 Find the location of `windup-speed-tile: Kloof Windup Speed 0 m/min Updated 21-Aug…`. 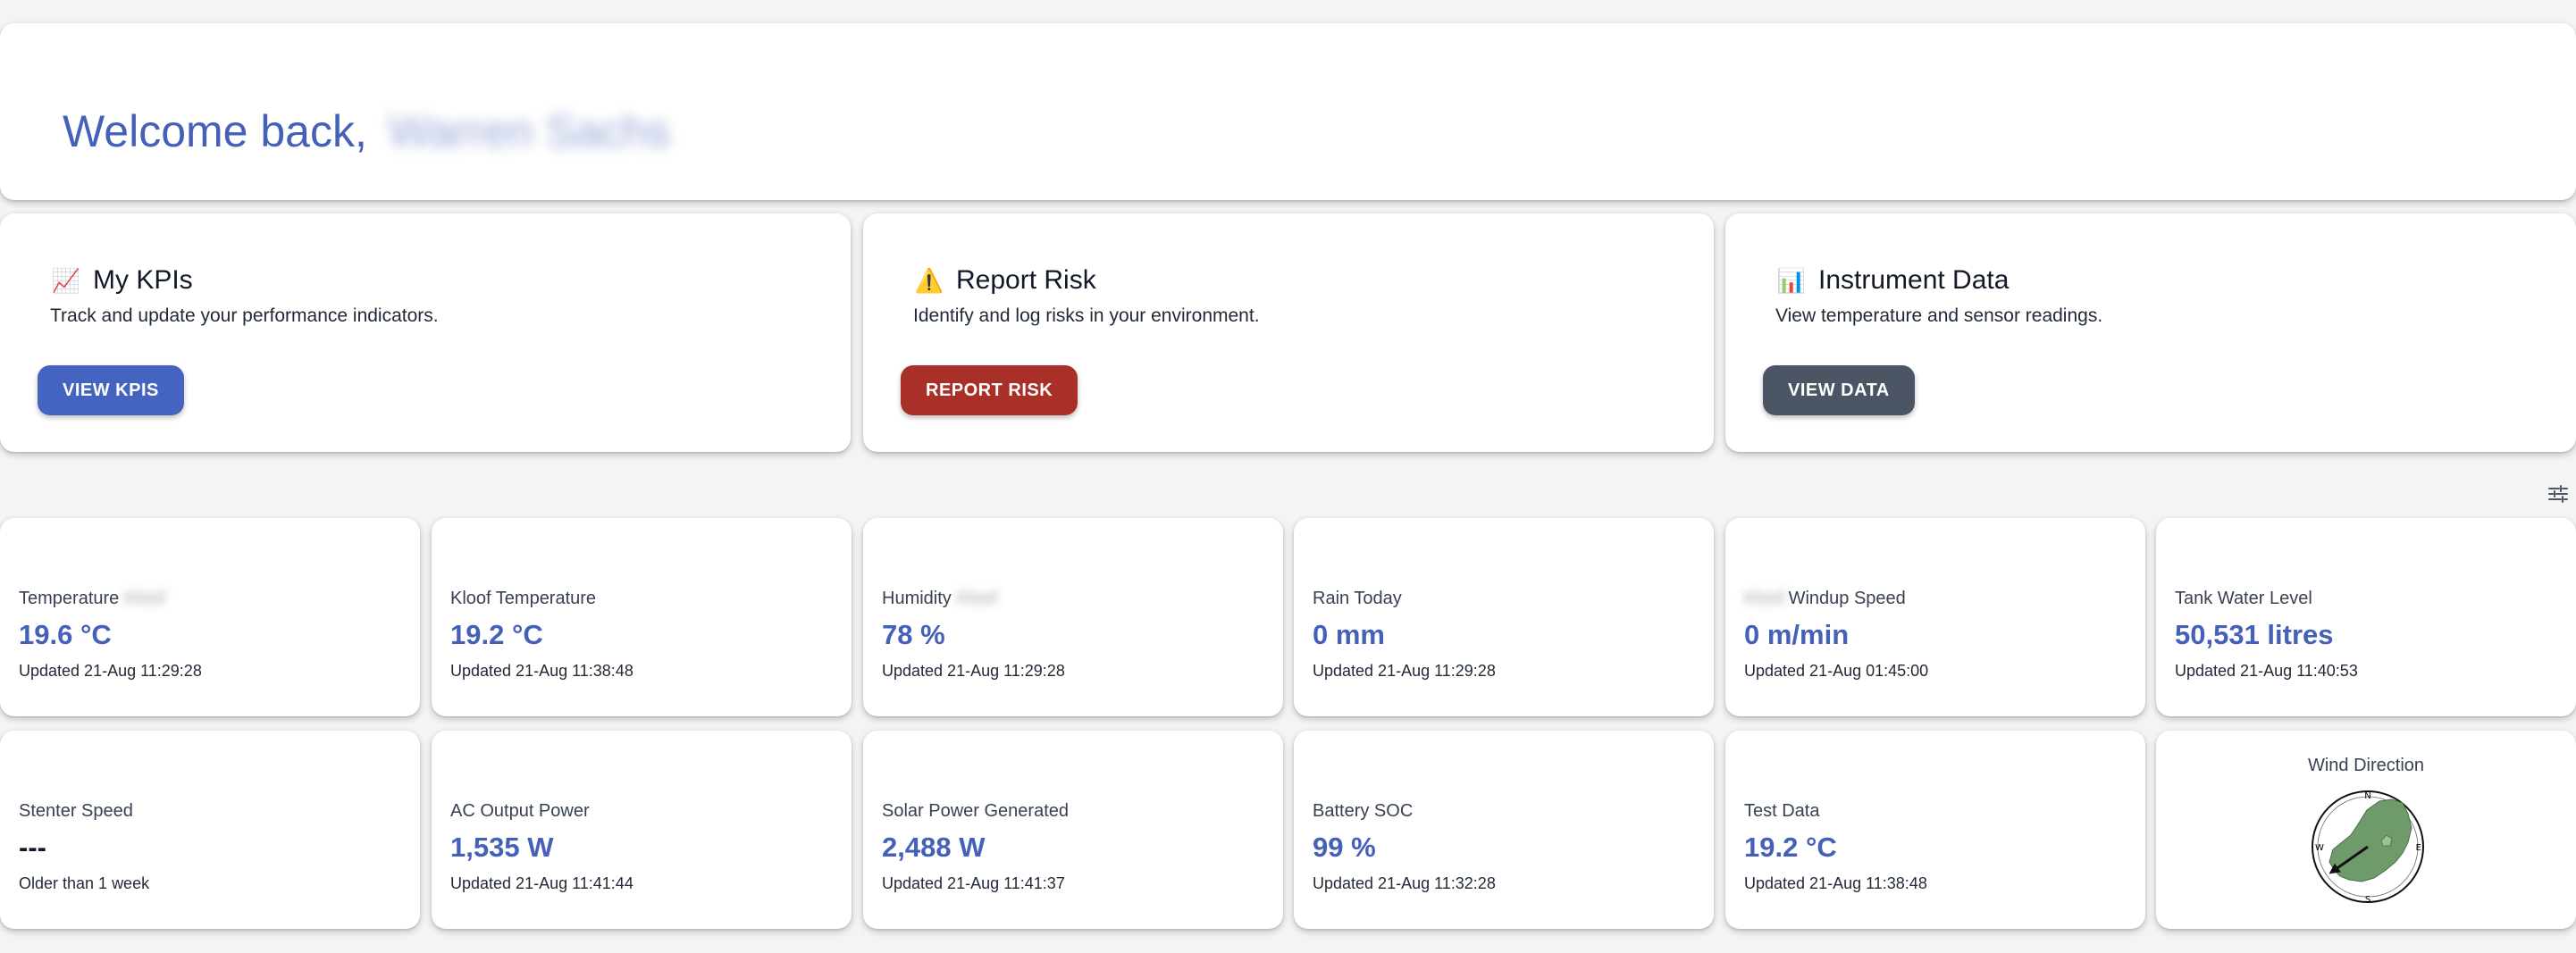

windup-speed-tile: Kloof Windup Speed 0 m/min Updated 21-Aug… is located at coordinates (1935, 617).